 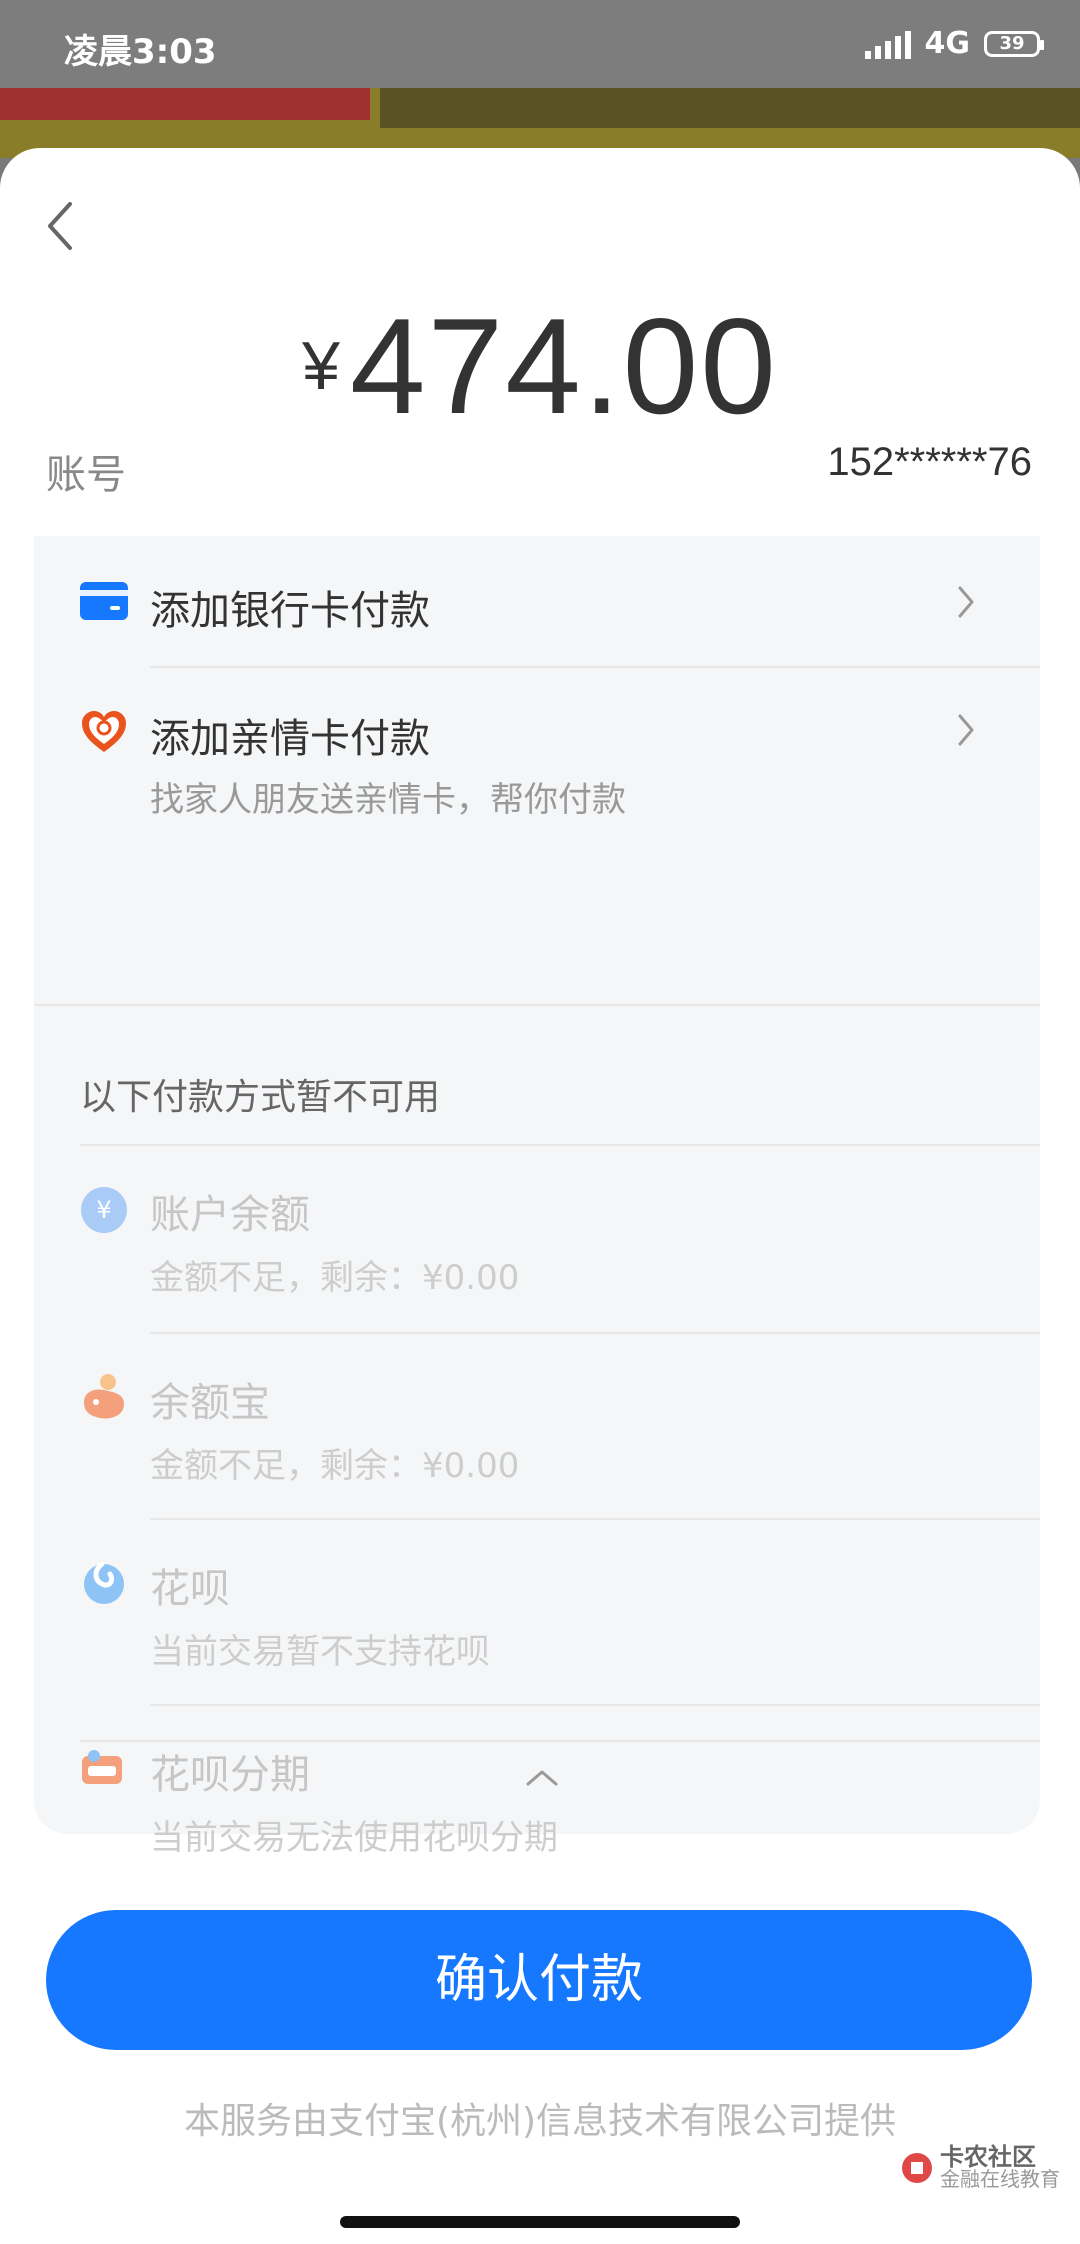 I want to click on add-bank-card-label: 添加银行卡付款, so click(x=290, y=611).